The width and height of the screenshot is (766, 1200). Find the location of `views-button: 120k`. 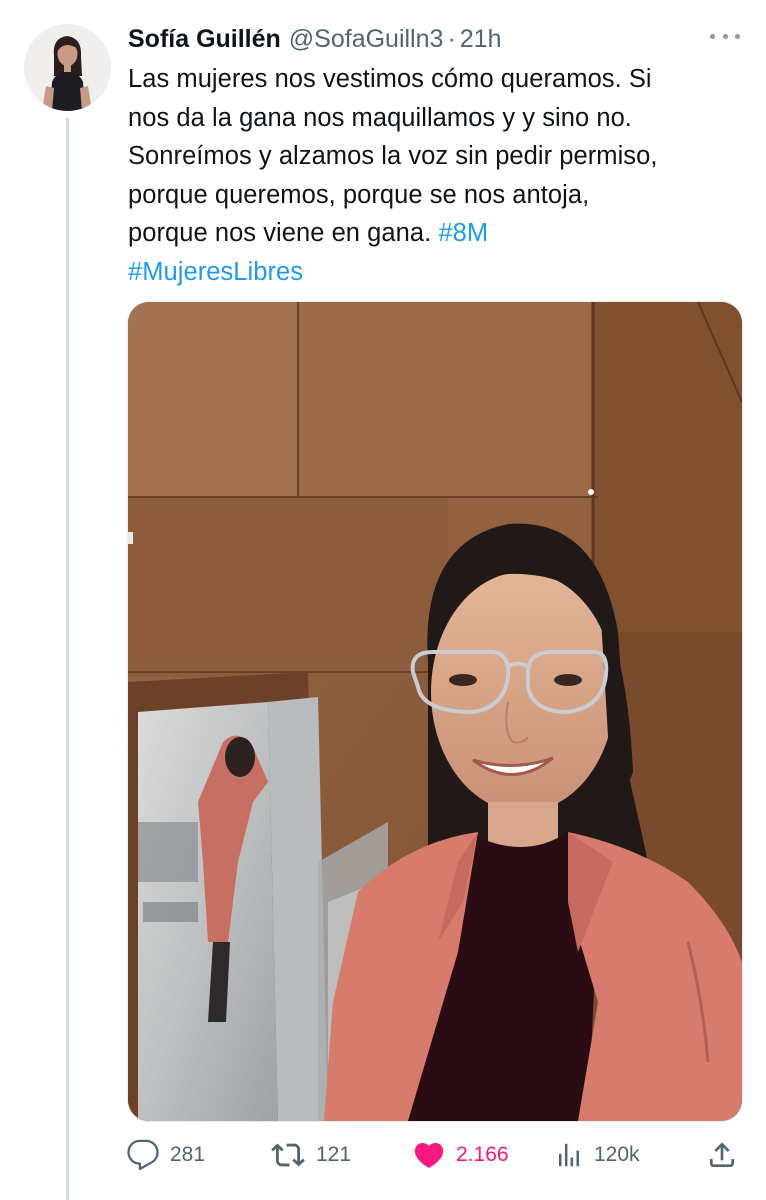

views-button: 120k is located at coordinates (597, 1155).